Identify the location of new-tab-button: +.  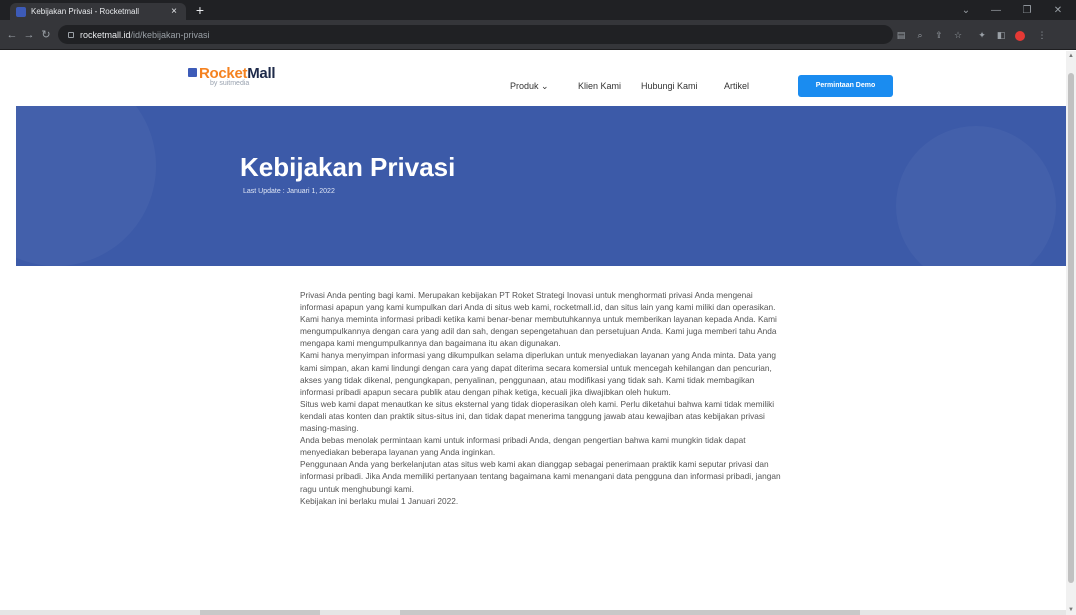
(200, 10).